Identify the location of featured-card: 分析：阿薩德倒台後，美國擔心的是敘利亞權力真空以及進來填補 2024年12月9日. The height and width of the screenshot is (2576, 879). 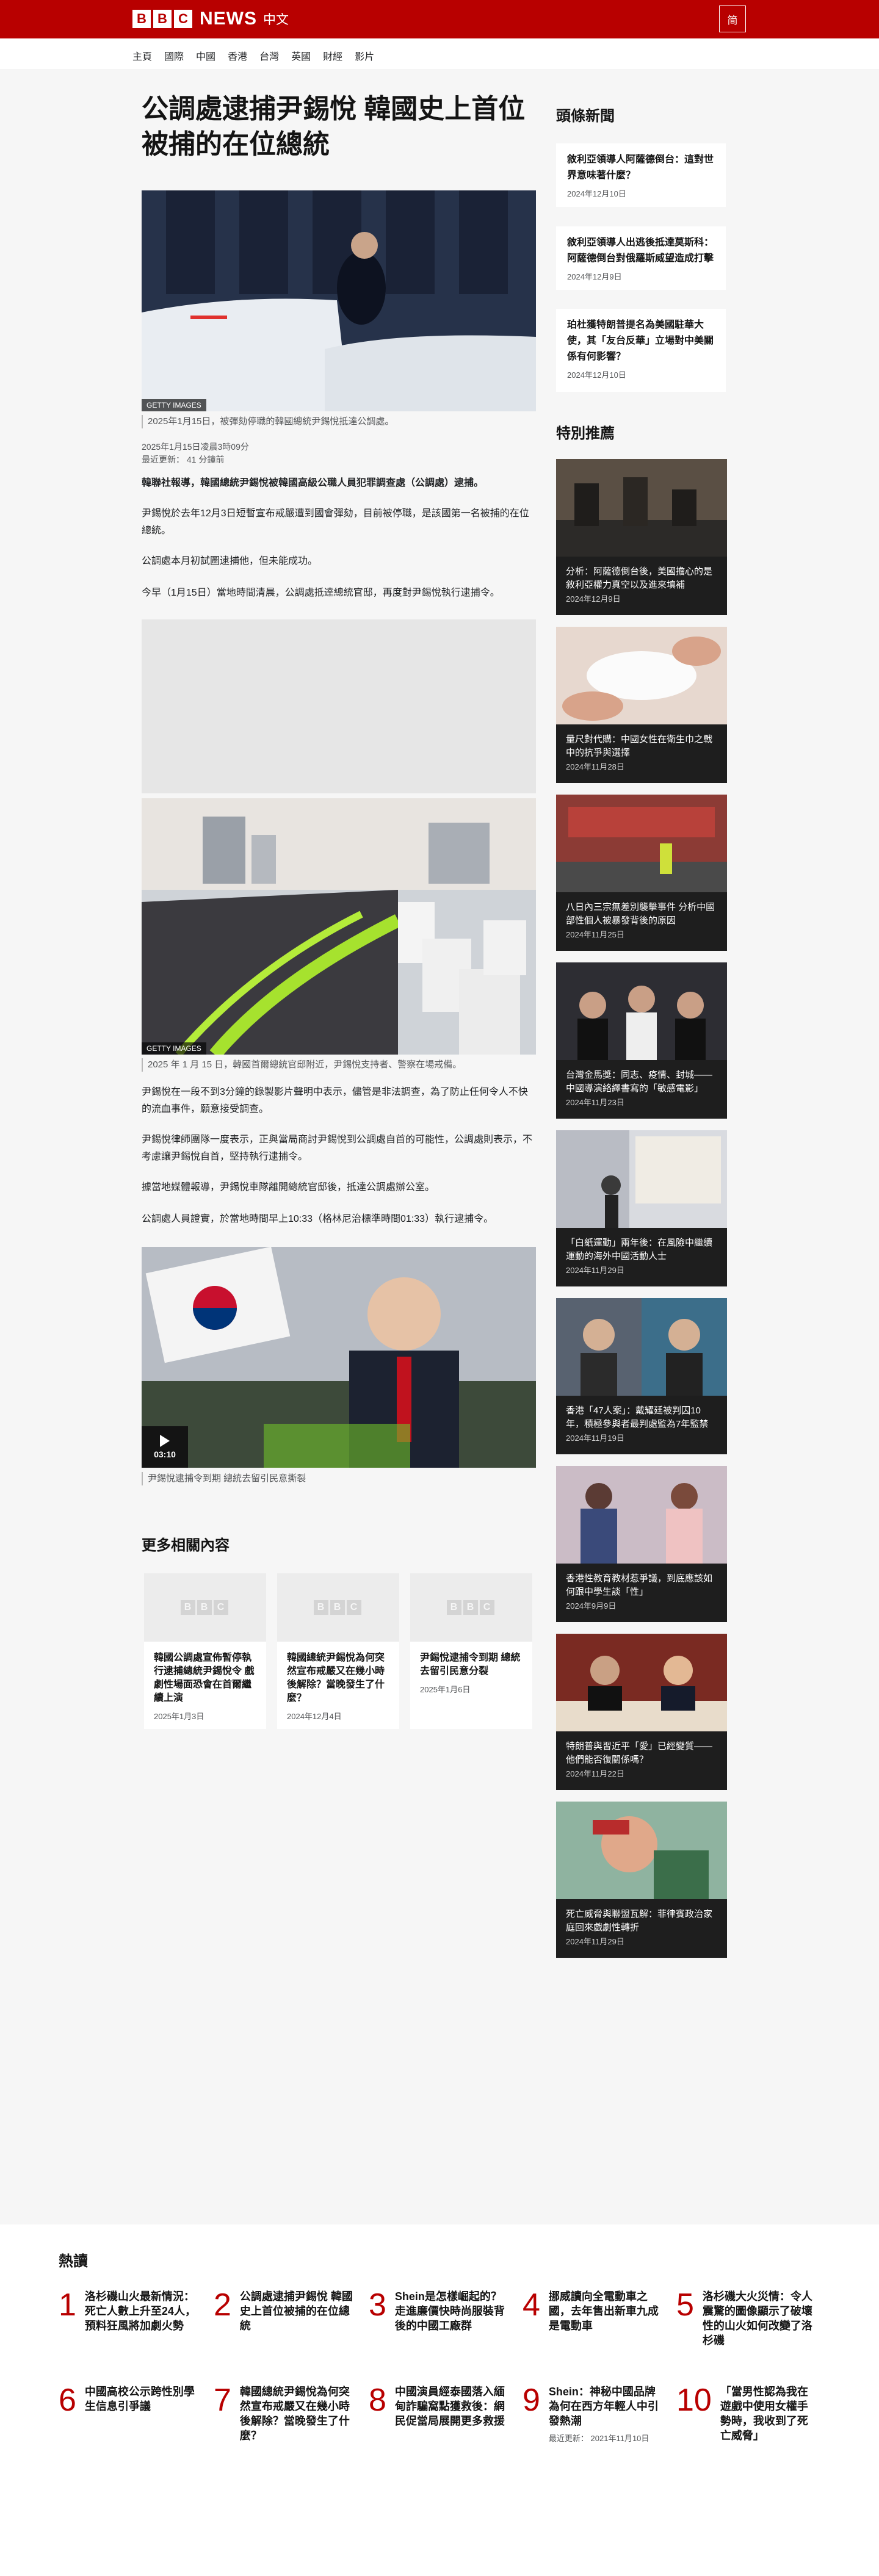
(641, 537).